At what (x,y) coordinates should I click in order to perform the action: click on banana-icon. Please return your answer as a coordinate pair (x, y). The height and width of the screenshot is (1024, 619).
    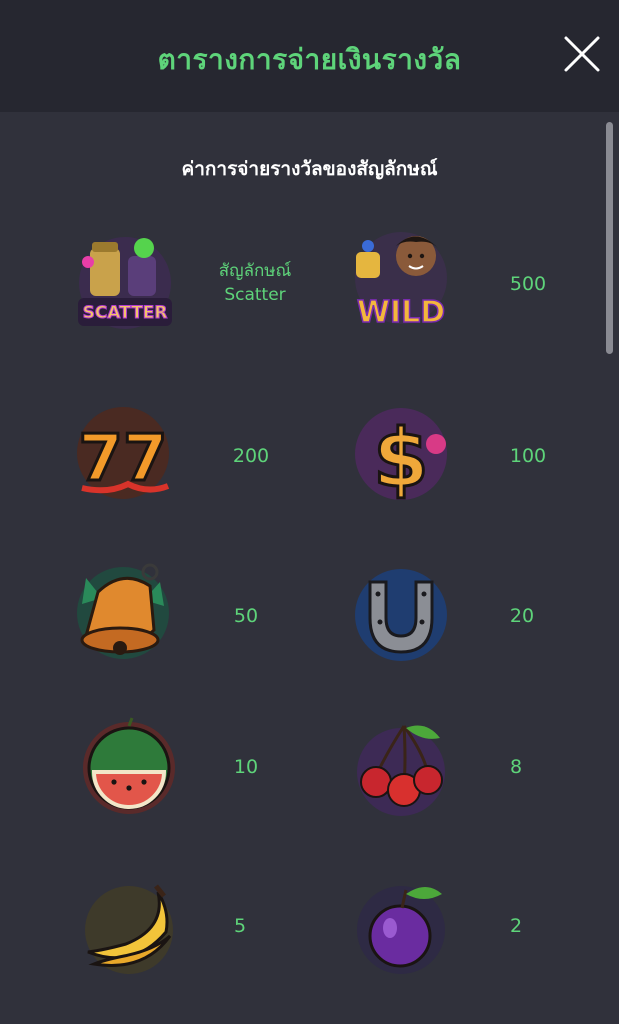
    Looking at the image, I should click on (129, 929).